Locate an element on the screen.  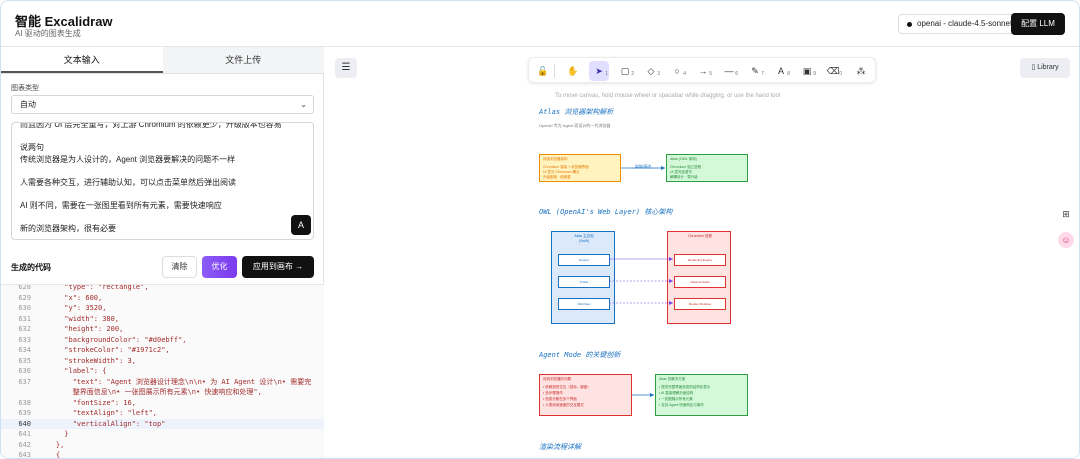
generated-code-label: 生成的代码 is located at coordinates (31, 267).